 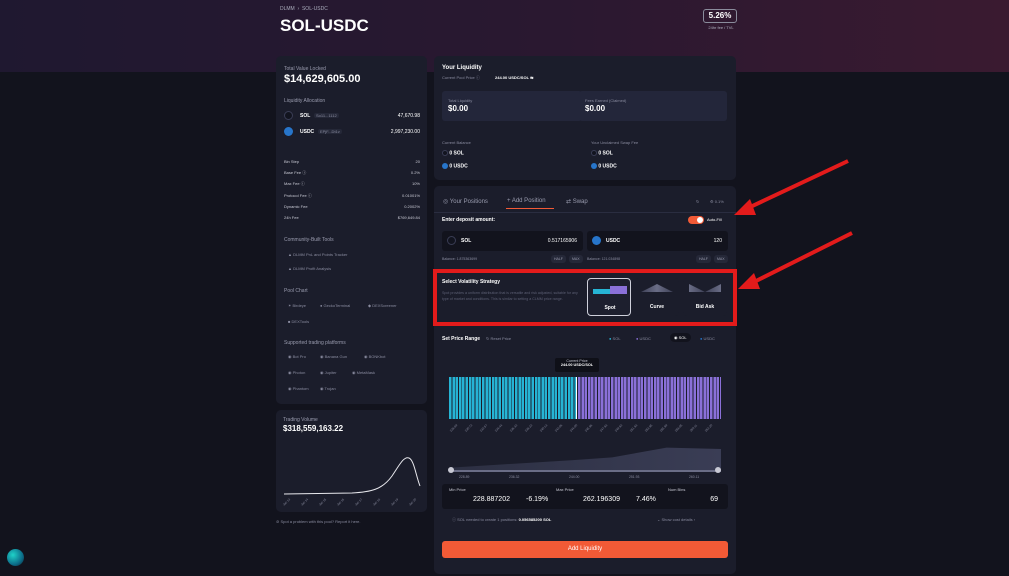 I want to click on sol-input-value: 0.517165906, so click(x=562, y=241).